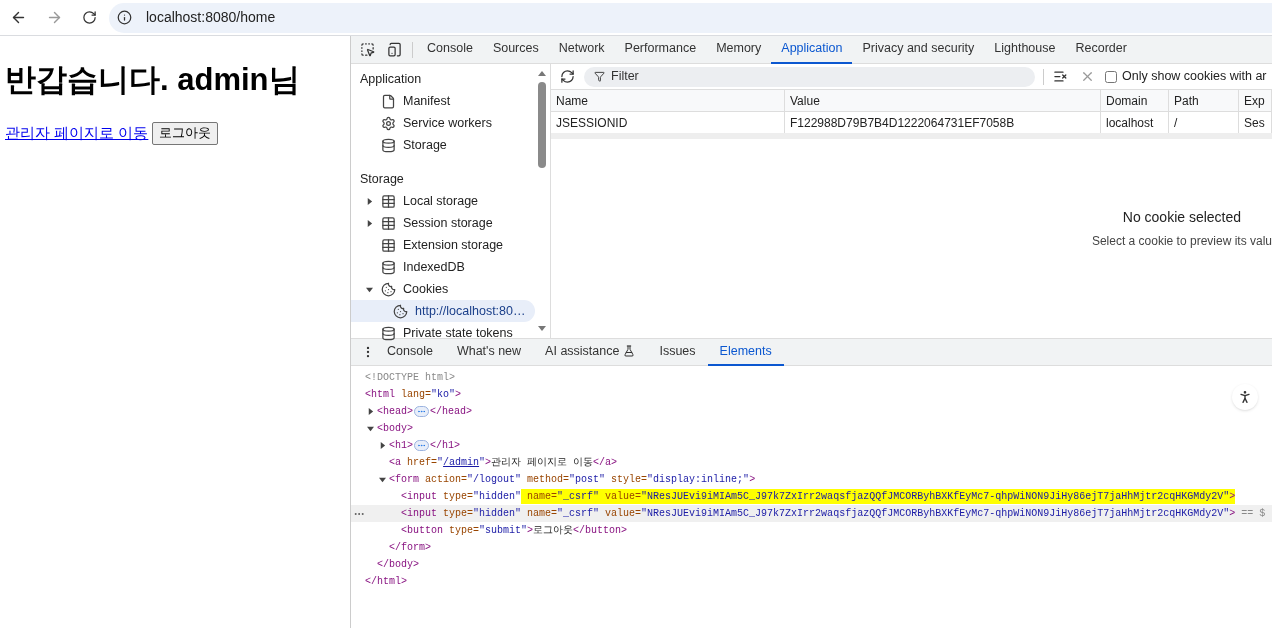 This screenshot has height=628, width=1272. What do you see at coordinates (450, 49) in the screenshot?
I see `devtools-tab: Console` at bounding box center [450, 49].